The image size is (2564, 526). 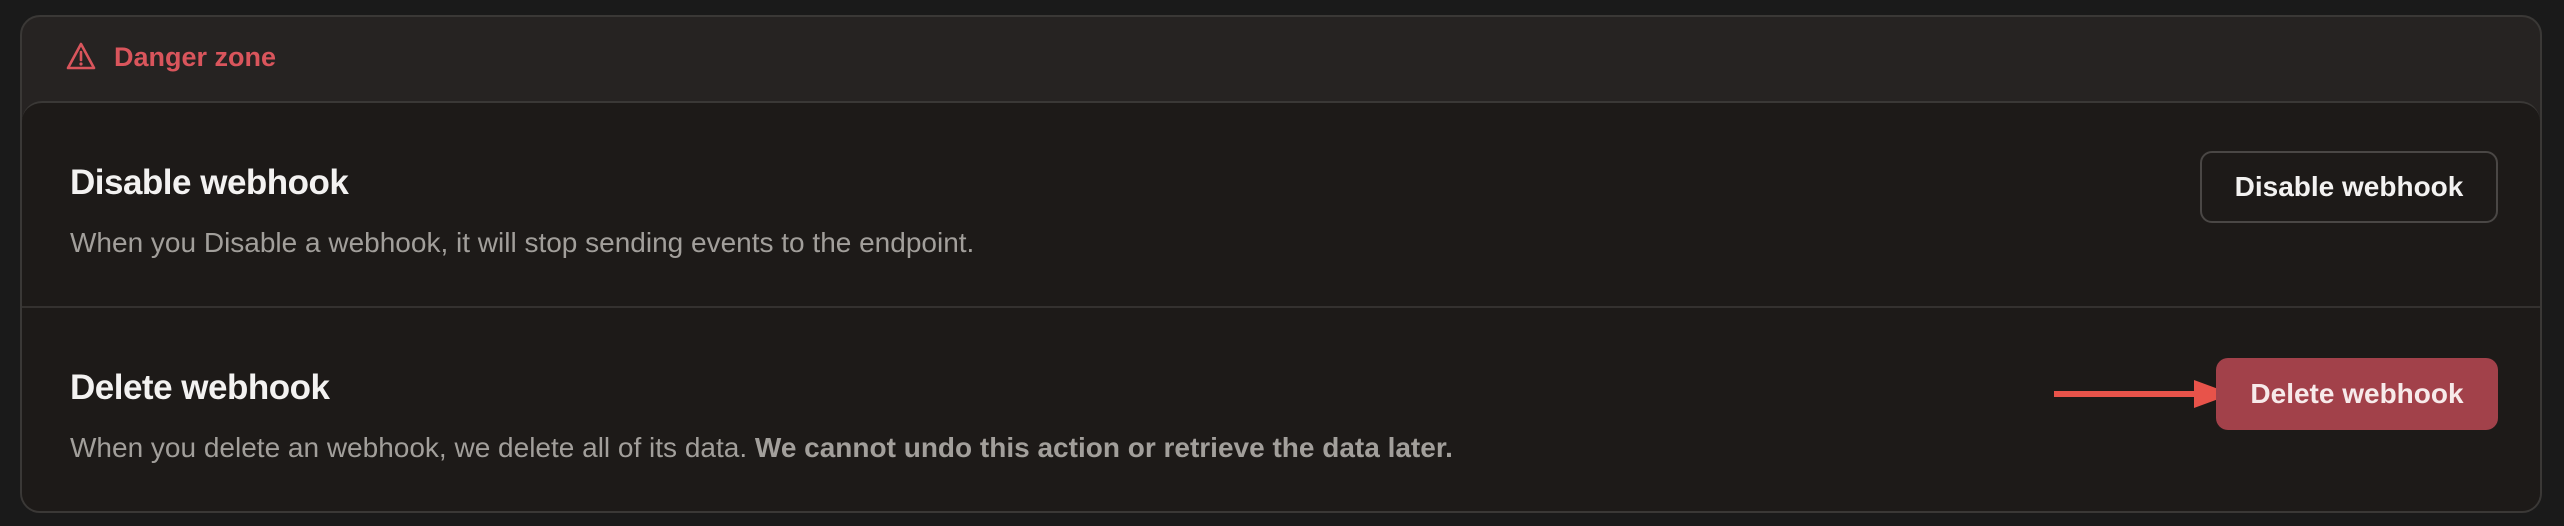 I want to click on danger-zone-title: Danger zone, so click(x=195, y=56).